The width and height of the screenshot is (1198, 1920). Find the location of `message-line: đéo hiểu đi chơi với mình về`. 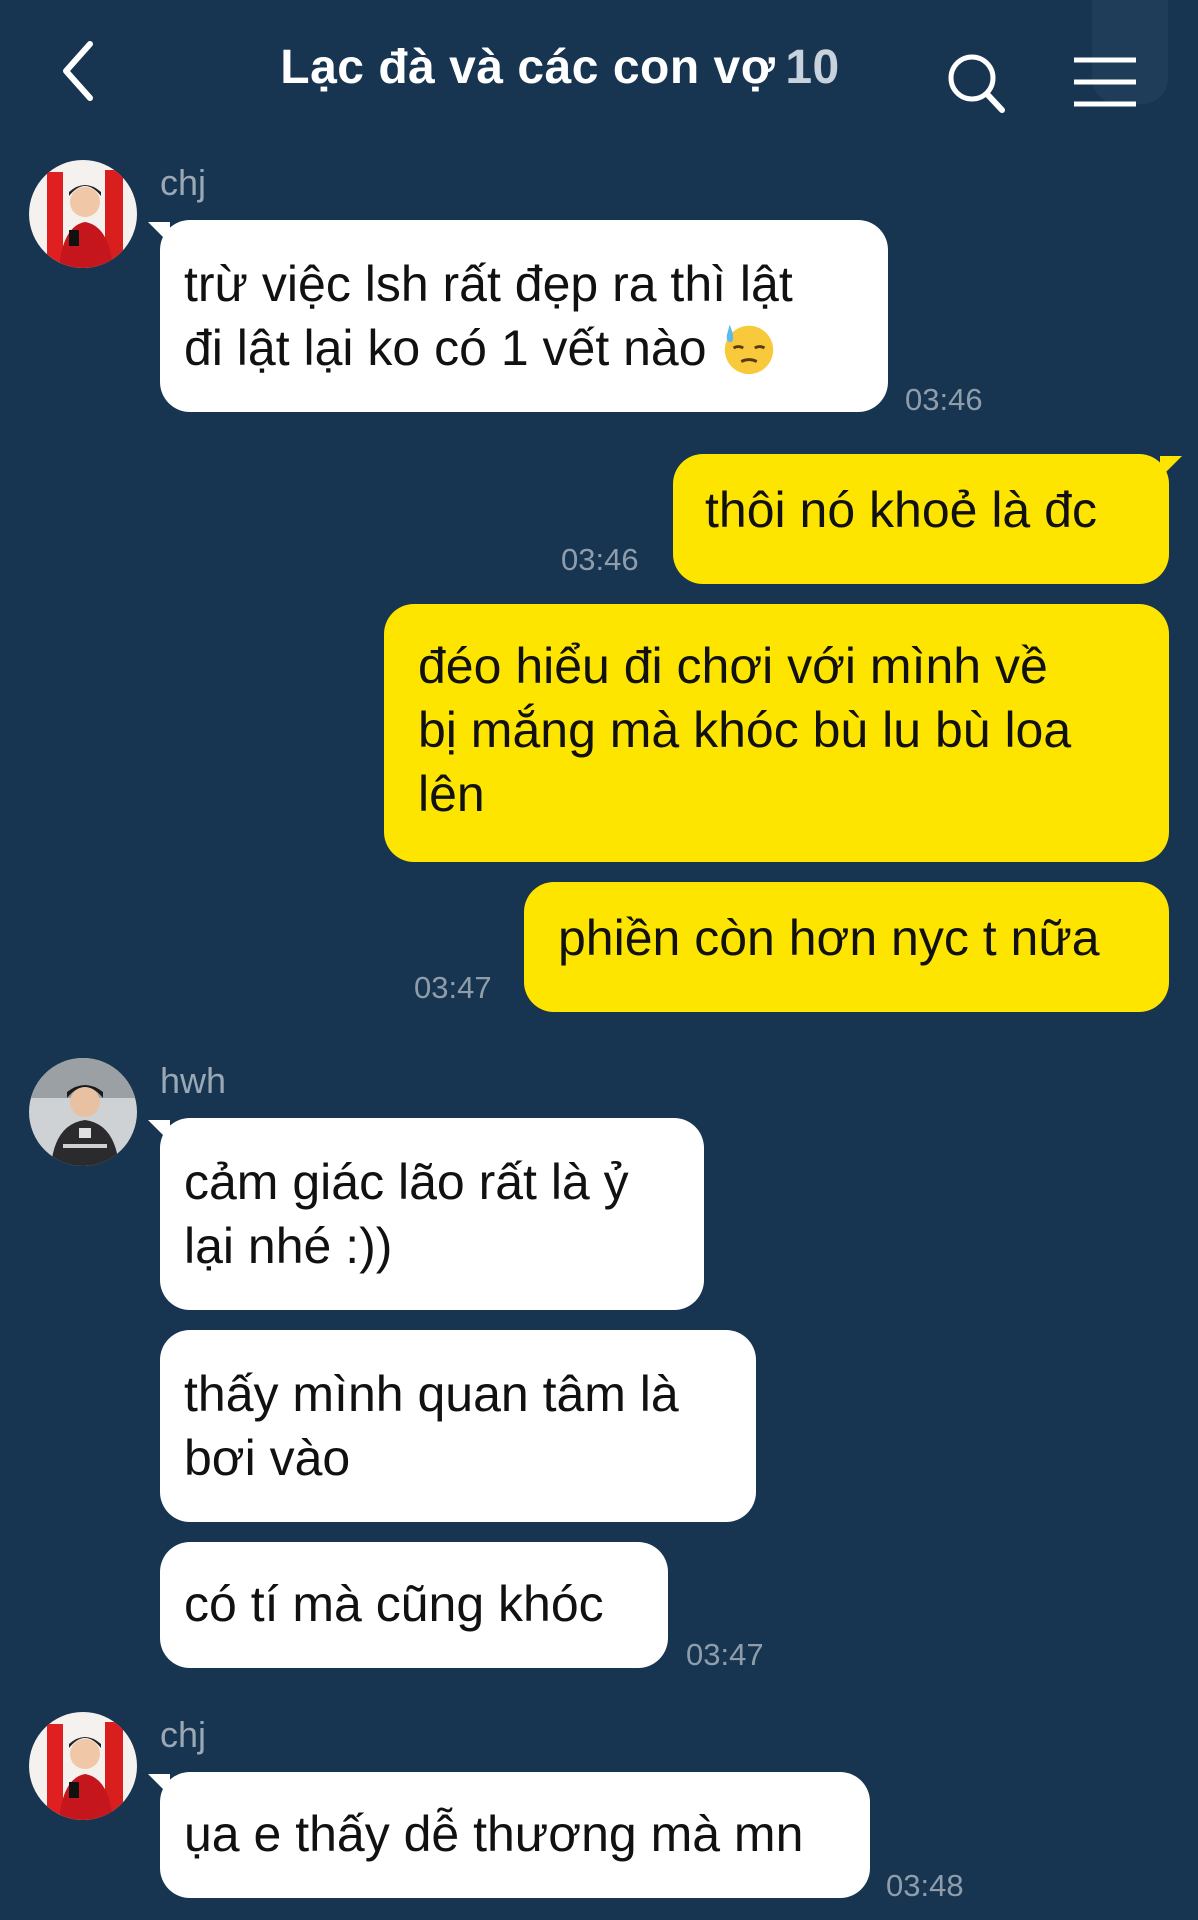

message-line: đéo hiểu đi chơi với mình về is located at coordinates (733, 666).